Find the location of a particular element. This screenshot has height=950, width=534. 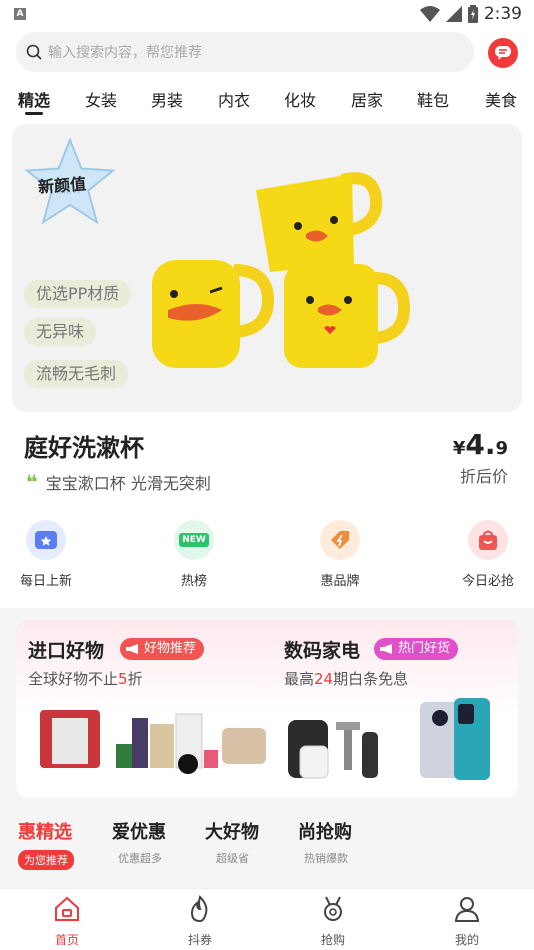

bottom-navigation: 首页 抖券 抢购 我的 is located at coordinates (267, 919).